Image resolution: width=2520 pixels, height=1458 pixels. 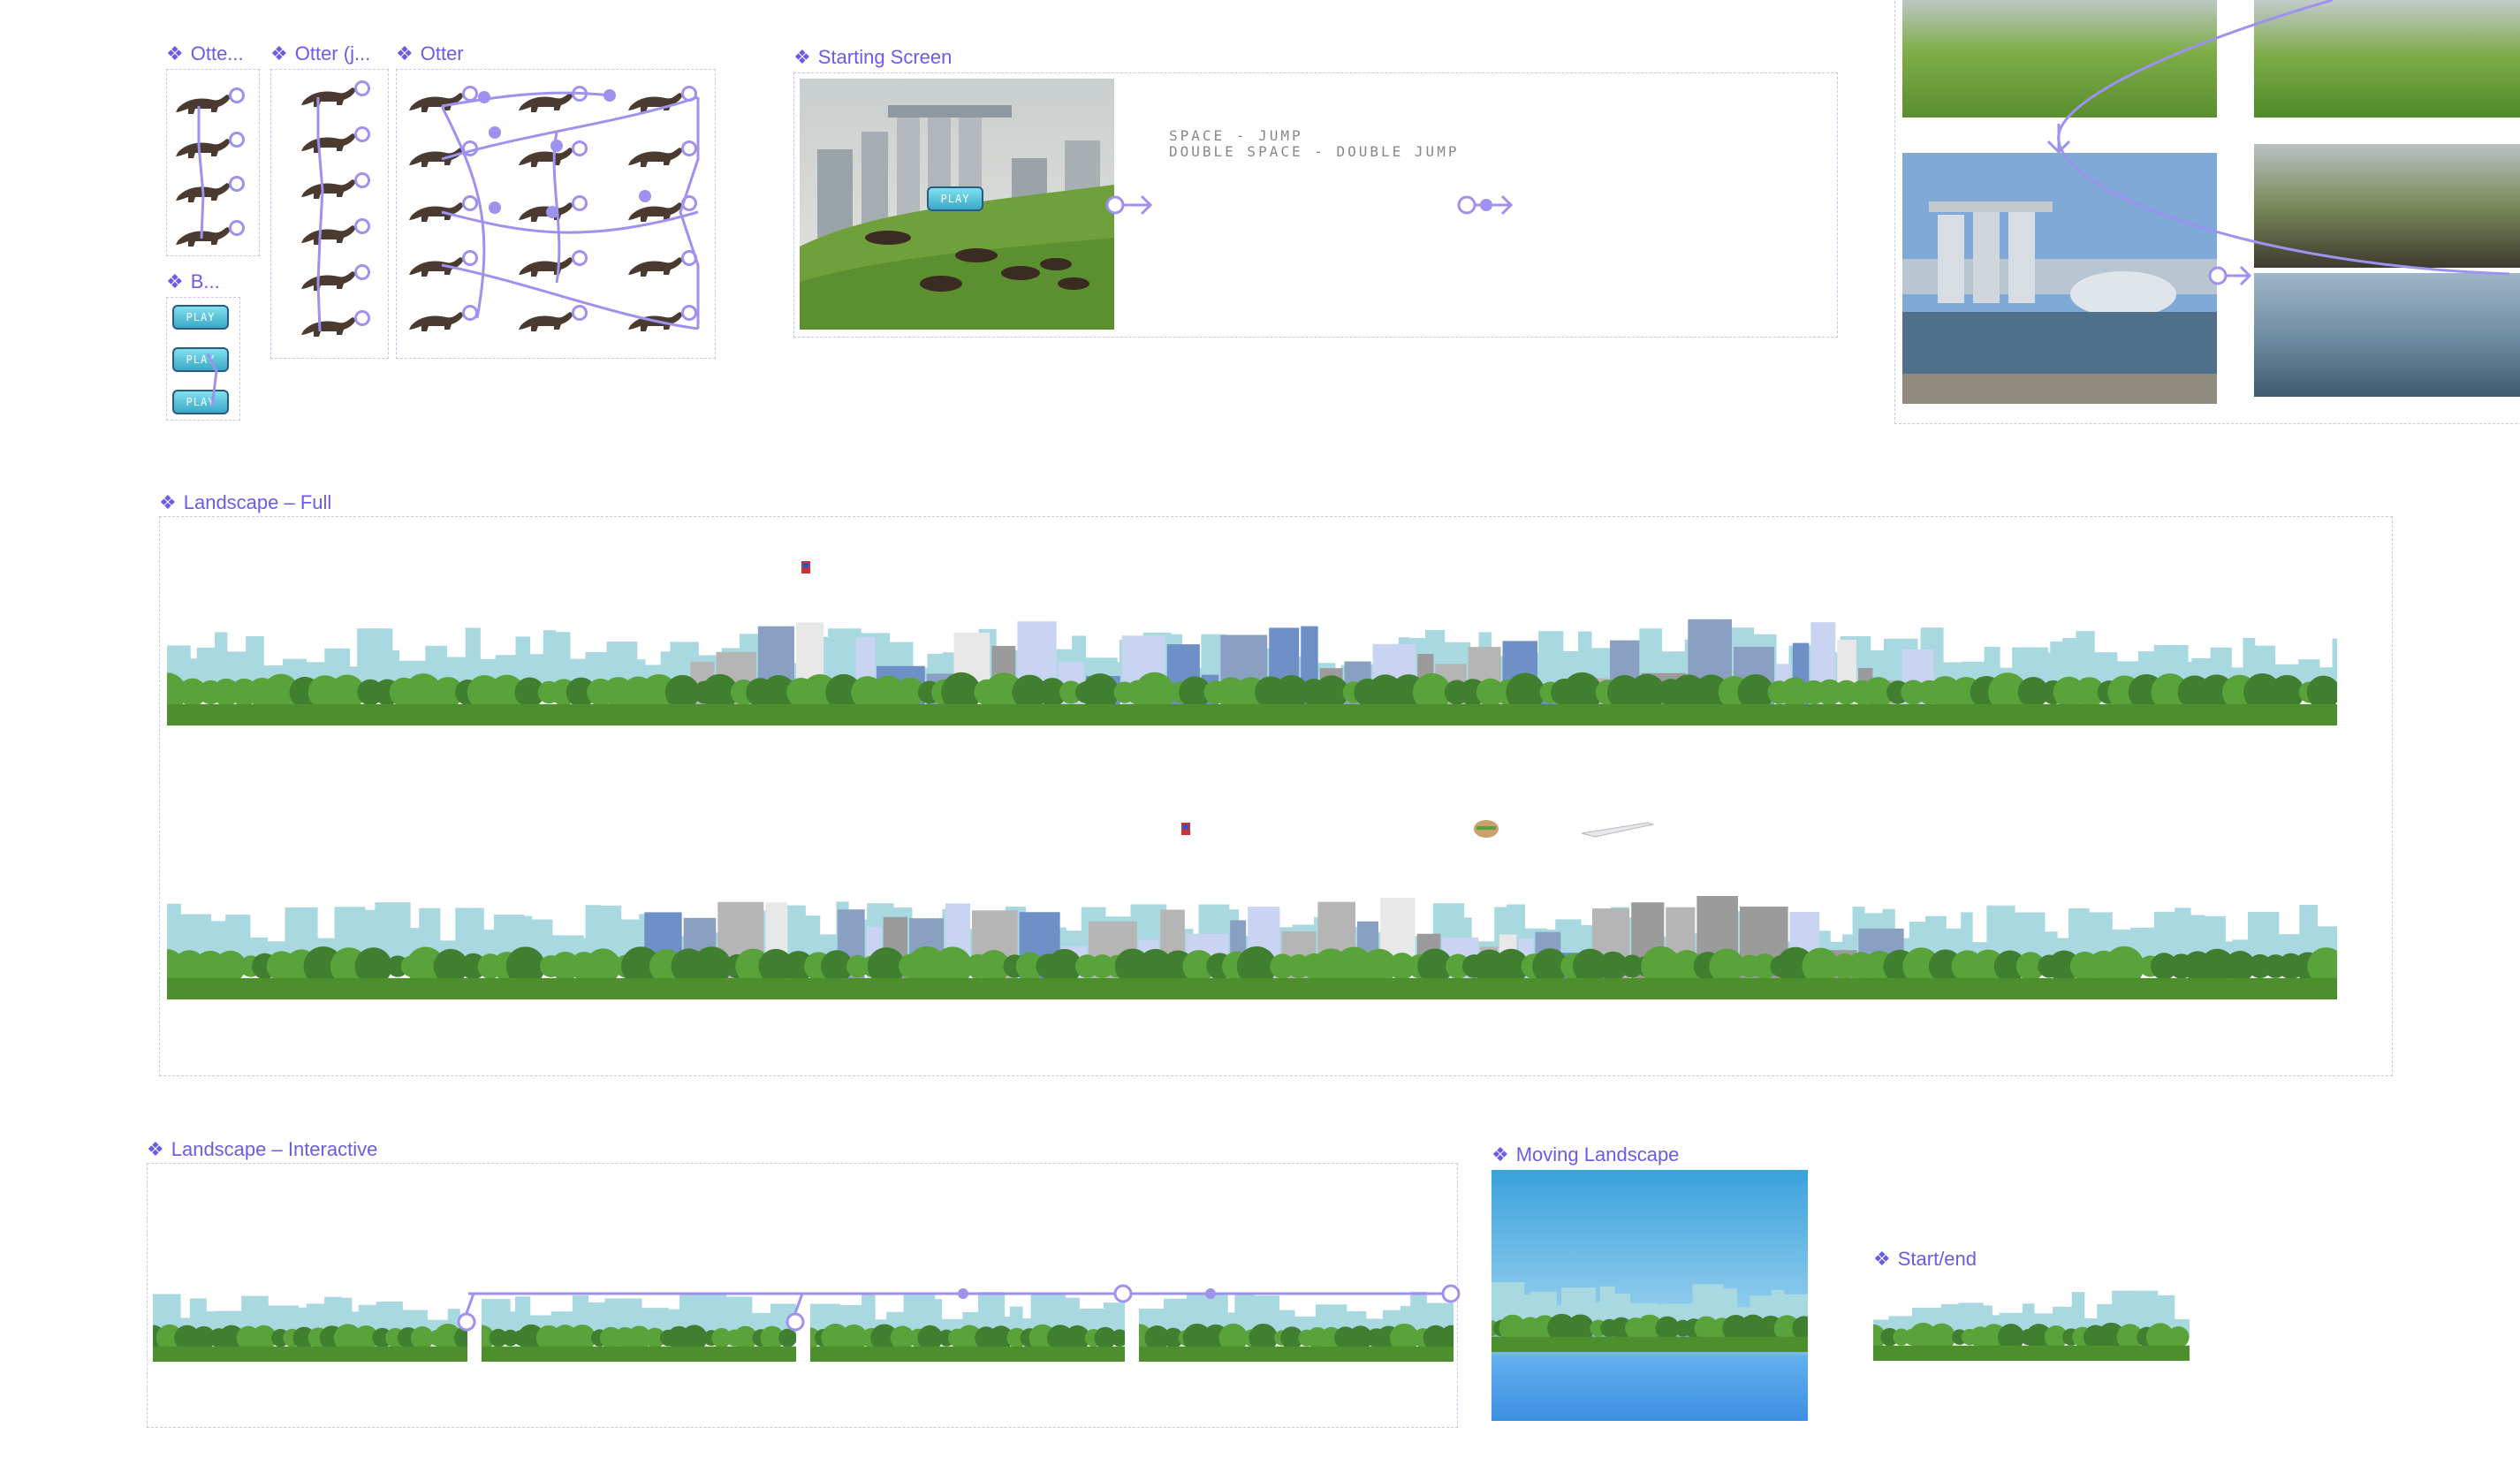 What do you see at coordinates (955, 198) in the screenshot?
I see `play-button: PLAY` at bounding box center [955, 198].